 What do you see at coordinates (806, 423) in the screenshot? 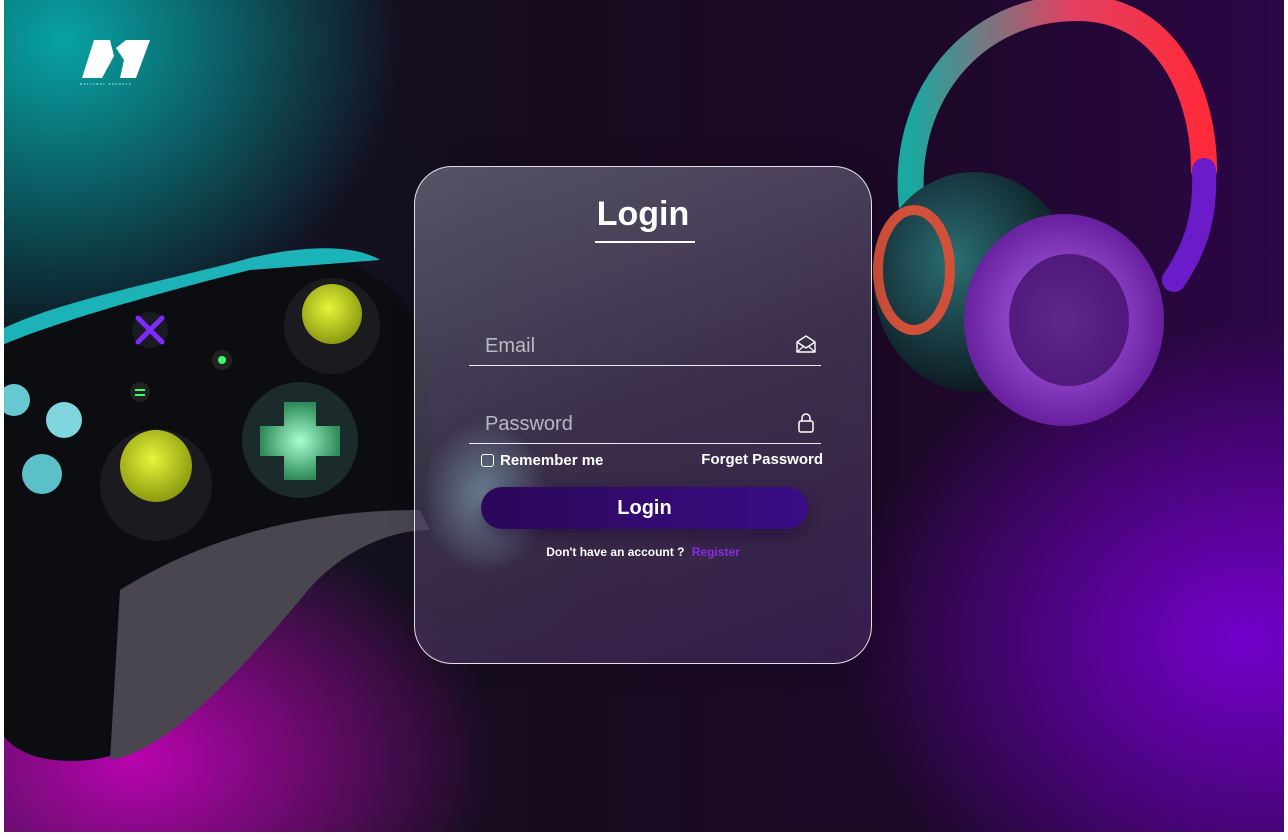
I see `lock-icon` at bounding box center [806, 423].